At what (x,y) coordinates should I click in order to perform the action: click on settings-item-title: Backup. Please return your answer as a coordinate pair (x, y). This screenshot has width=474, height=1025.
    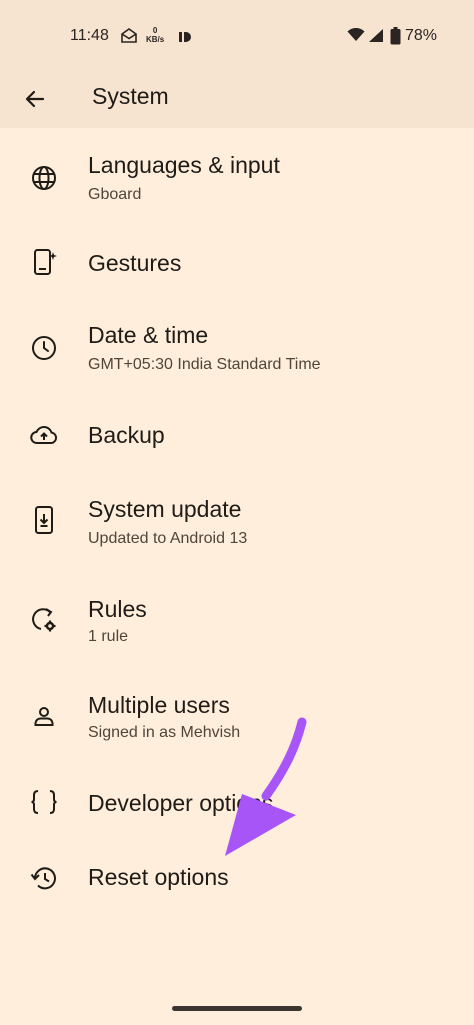
    Looking at the image, I should click on (126, 435).